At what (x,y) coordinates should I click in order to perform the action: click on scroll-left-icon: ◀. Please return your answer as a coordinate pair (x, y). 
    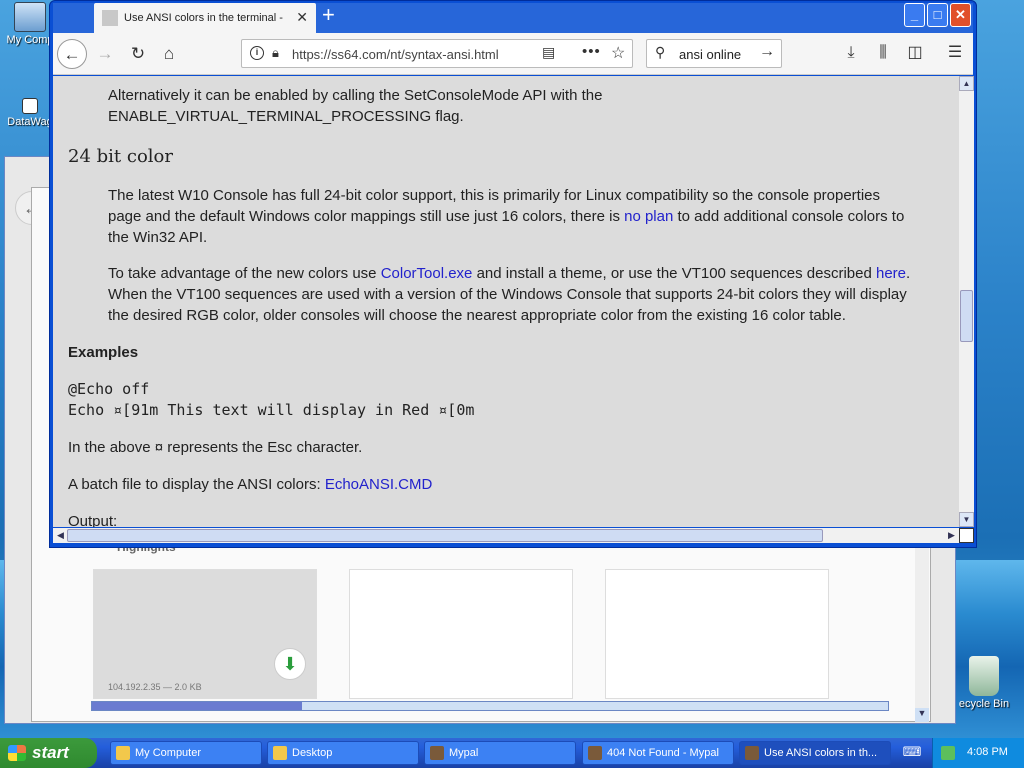
    Looking at the image, I should click on (60, 535).